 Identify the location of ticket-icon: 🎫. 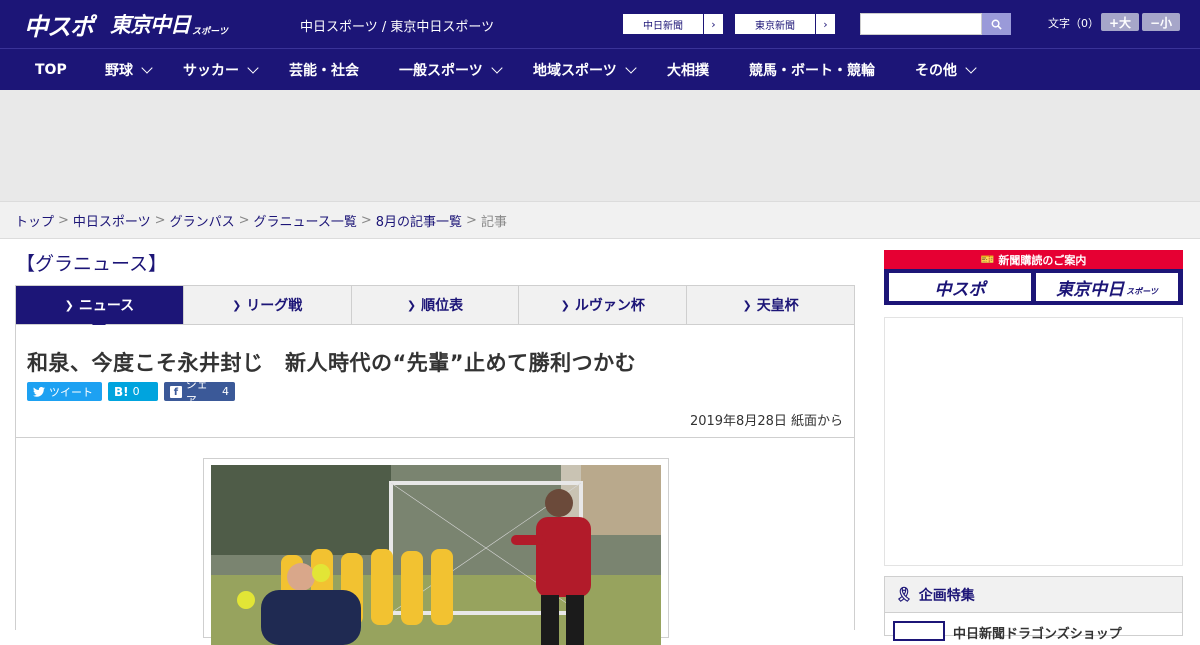
(987, 259).